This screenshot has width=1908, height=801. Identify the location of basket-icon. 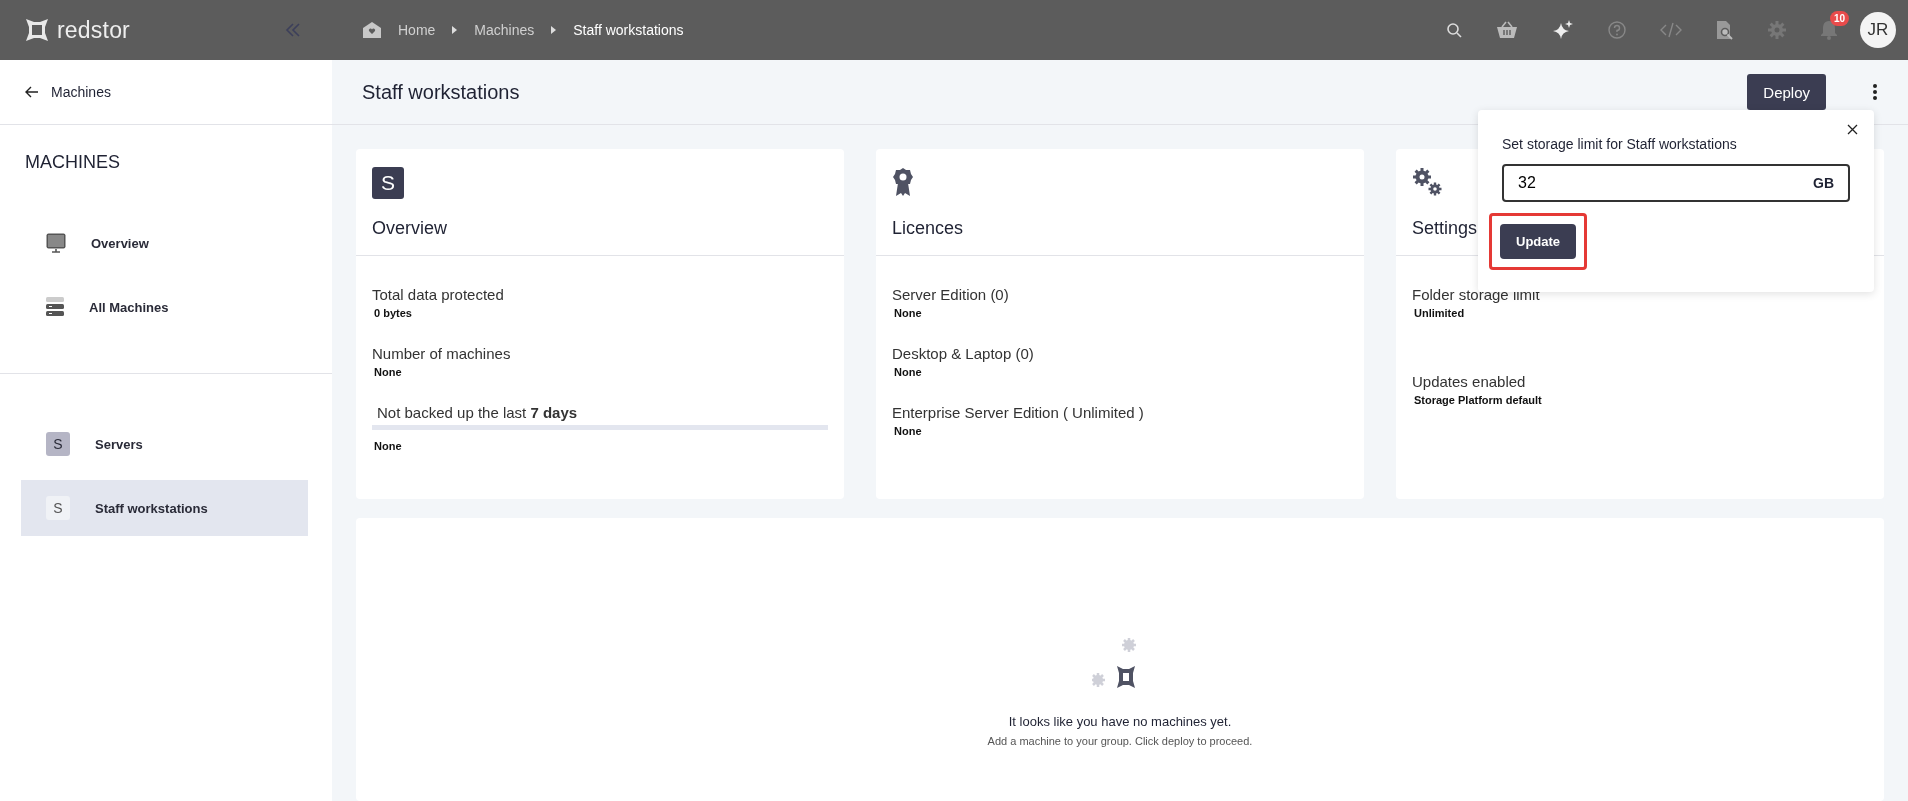
(1507, 30).